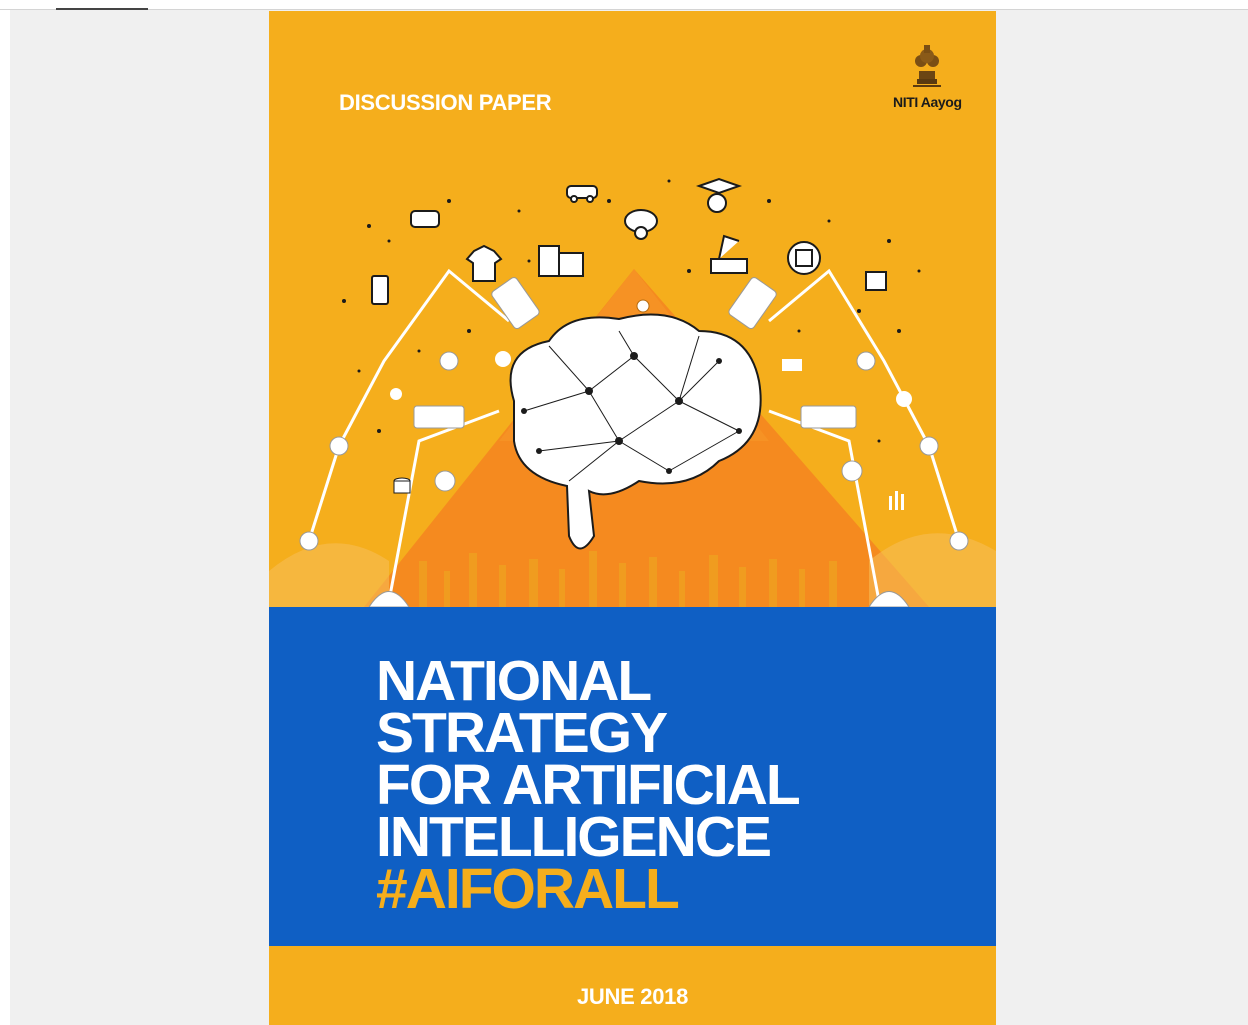 This screenshot has width=1248, height=1025. Describe the element at coordinates (896, 500) in the screenshot. I see `bars-icon` at that location.